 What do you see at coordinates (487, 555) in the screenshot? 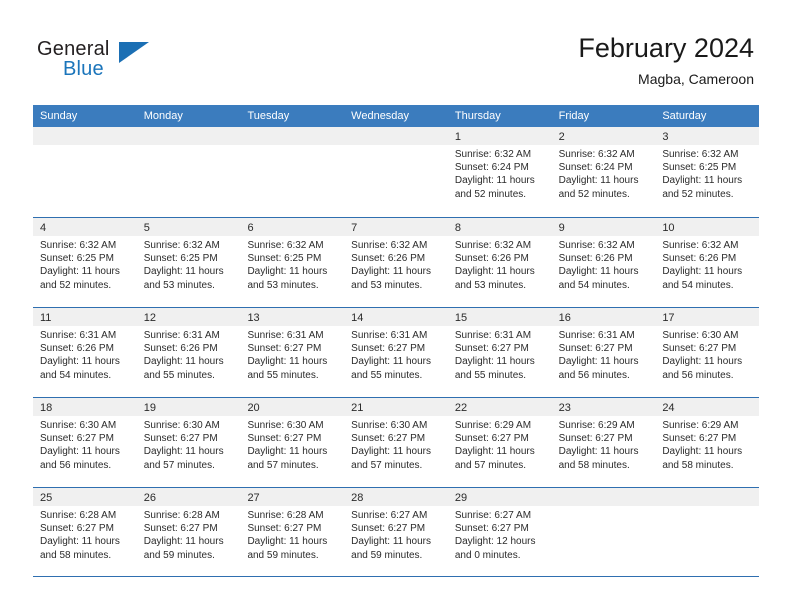
I see `day-detail-line: and 0 minutes.` at bounding box center [487, 555].